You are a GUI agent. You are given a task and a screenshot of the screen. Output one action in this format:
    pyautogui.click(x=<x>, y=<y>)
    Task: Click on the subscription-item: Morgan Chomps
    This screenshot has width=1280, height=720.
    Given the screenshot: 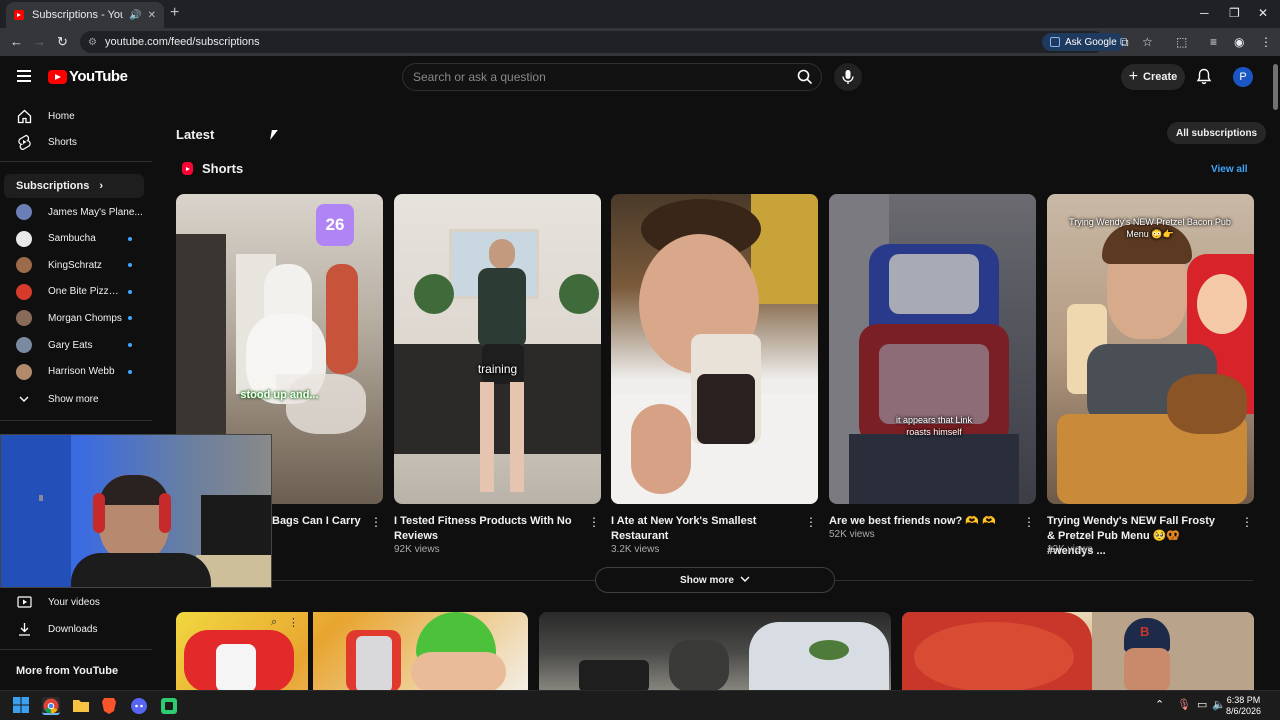 What is the action you would take?
    pyautogui.click(x=75, y=318)
    